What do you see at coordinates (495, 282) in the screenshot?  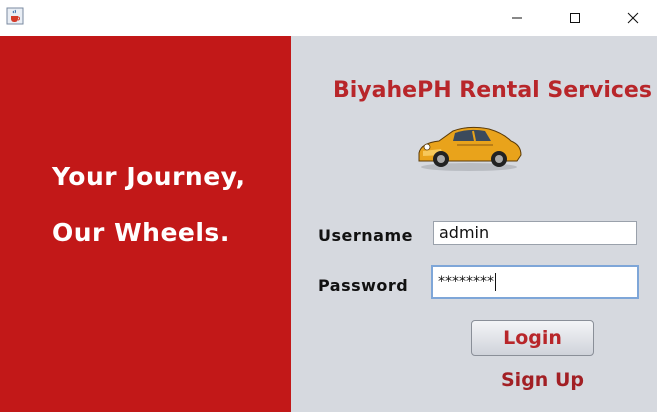 I see `text-caret` at bounding box center [495, 282].